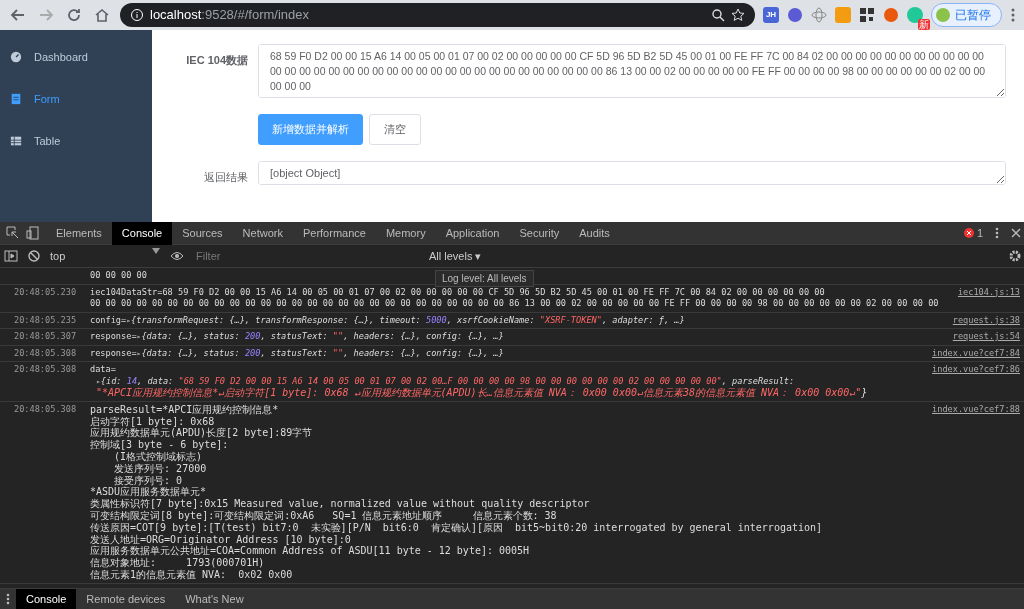  What do you see at coordinates (160, 468) in the screenshot?
I see `log-text: 发送序列号: 27000` at bounding box center [160, 468].